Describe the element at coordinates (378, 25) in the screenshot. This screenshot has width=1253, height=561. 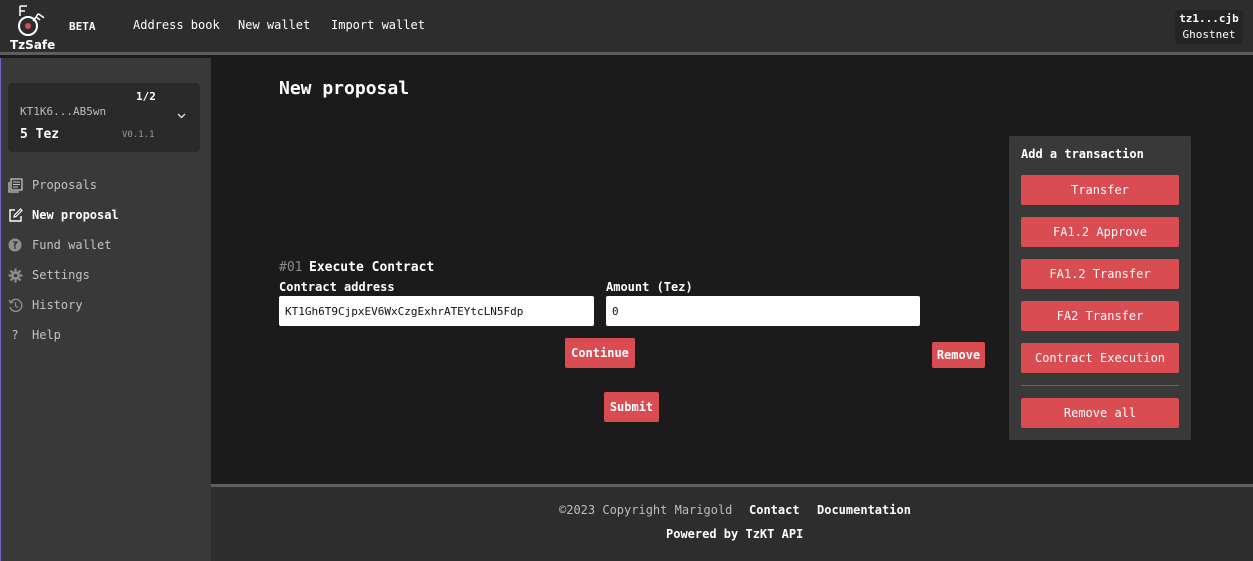
I see `nav-import-wallet: Import wallet` at that location.